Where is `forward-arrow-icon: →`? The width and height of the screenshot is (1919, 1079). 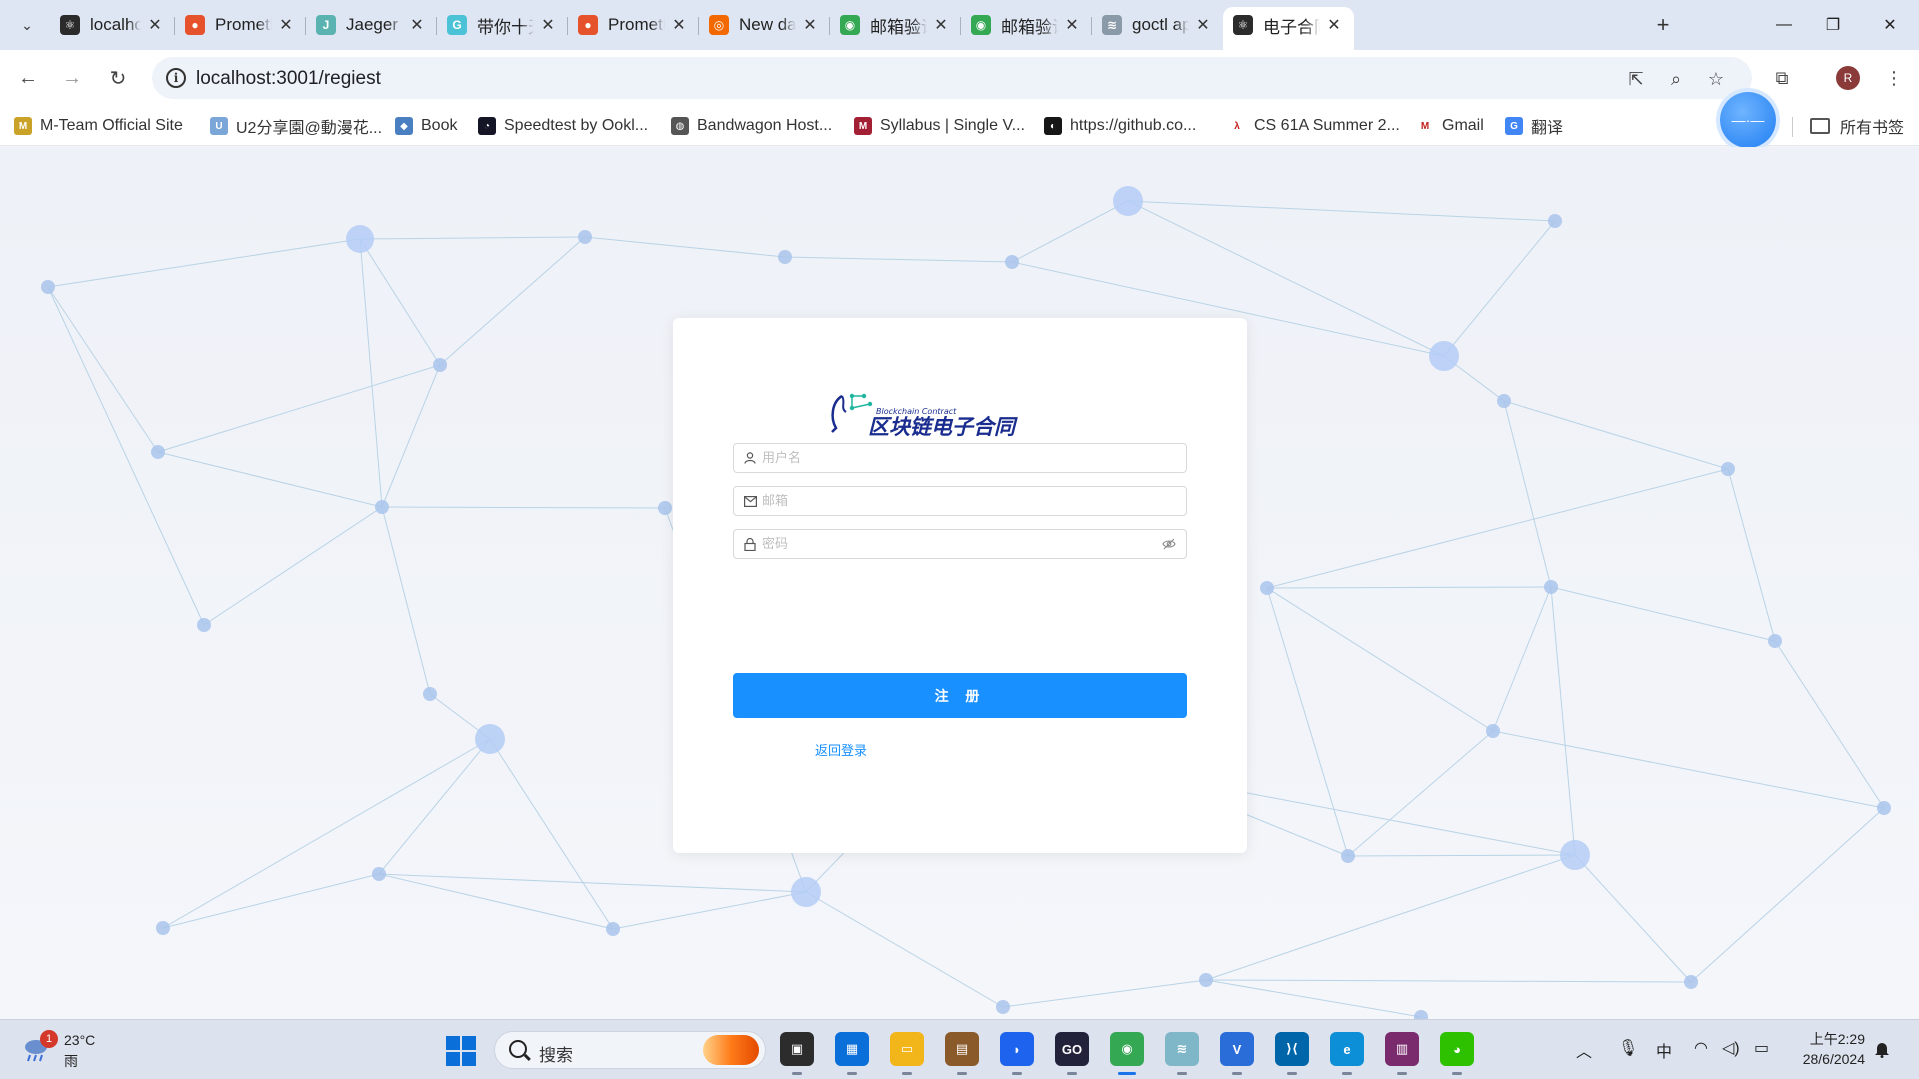 forward-arrow-icon: → is located at coordinates (72, 78).